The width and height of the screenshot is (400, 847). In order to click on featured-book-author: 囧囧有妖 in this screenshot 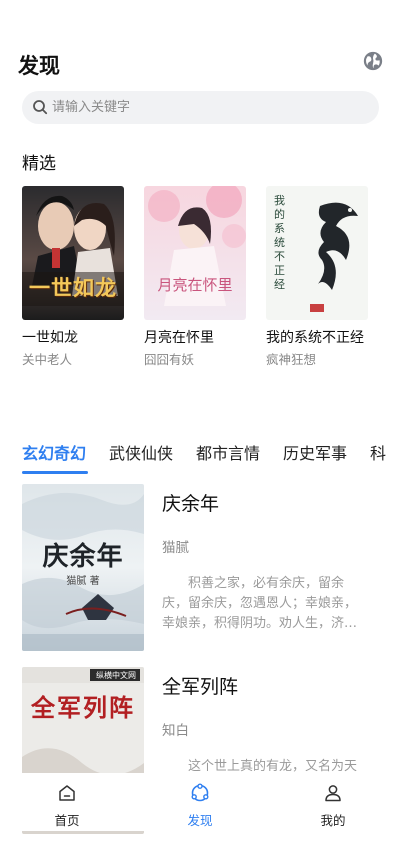, I will do `click(169, 359)`.